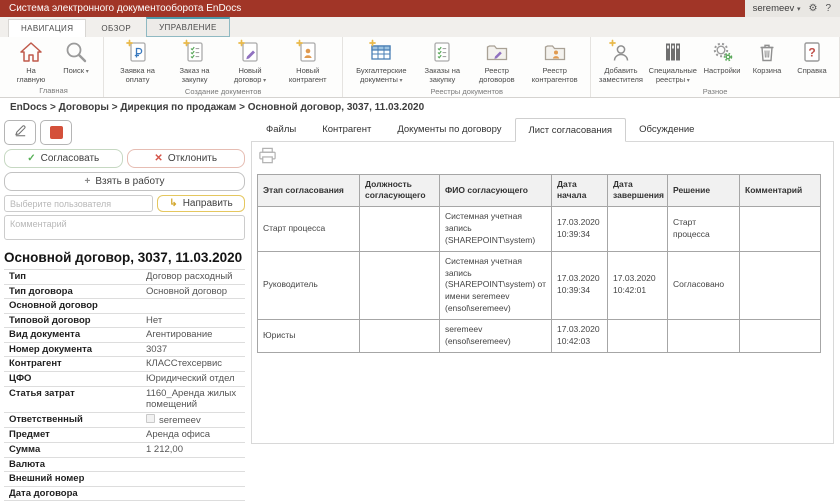  I want to click on breadcrumb-item: Договоры, so click(84, 107).